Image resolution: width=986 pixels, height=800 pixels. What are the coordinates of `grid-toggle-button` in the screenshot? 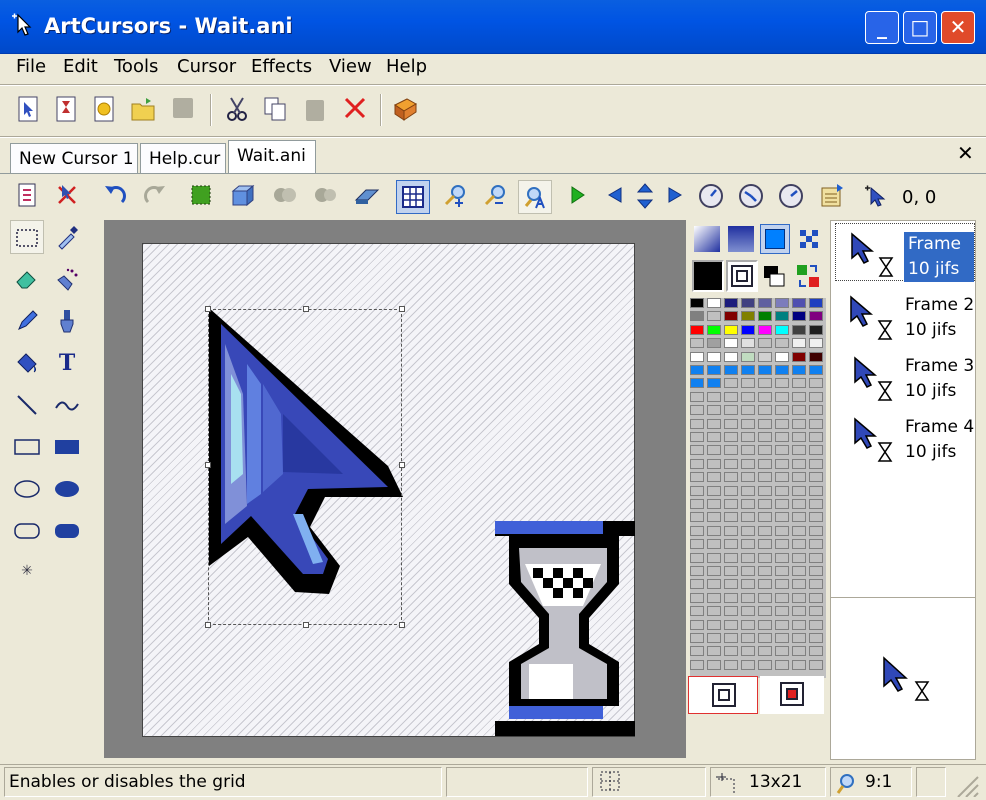 It's located at (413, 197).